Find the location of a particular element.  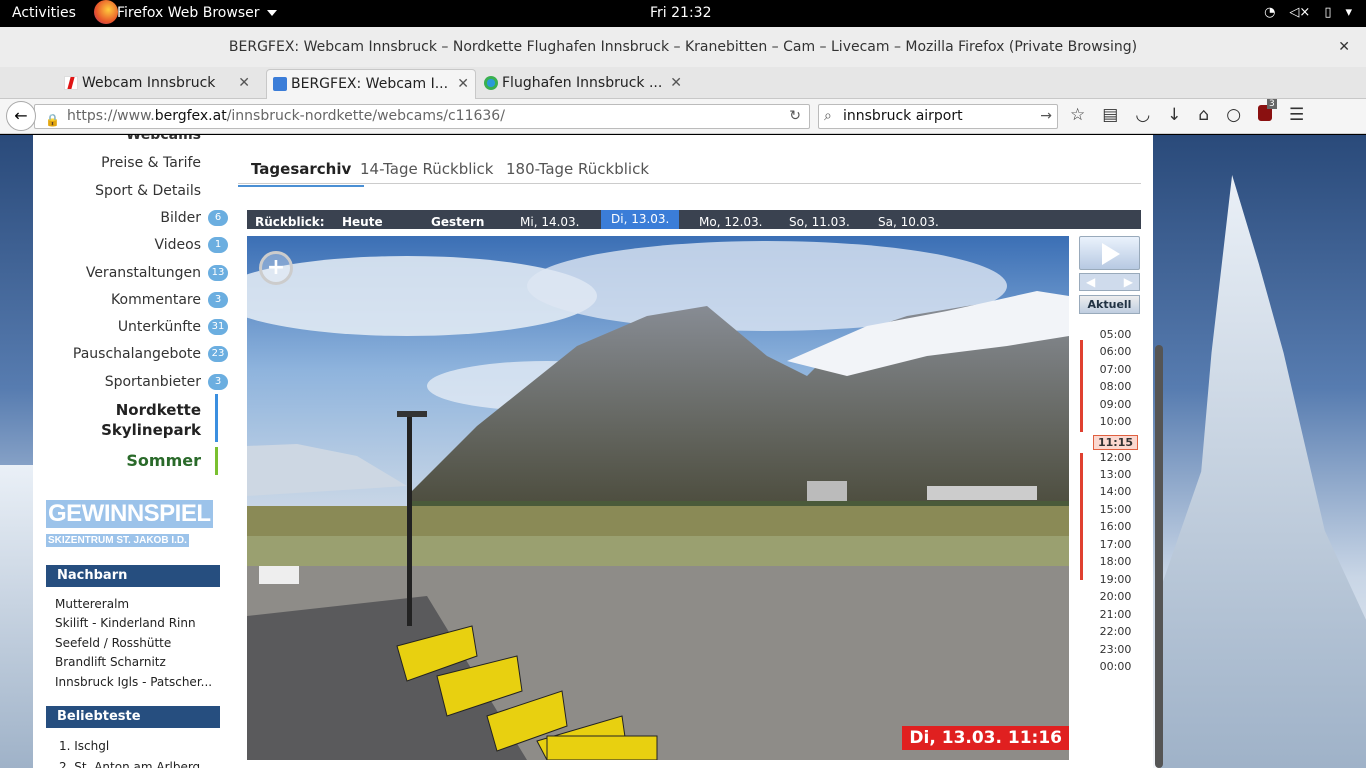

time-slot: 19:00 is located at coordinates (1115, 579).